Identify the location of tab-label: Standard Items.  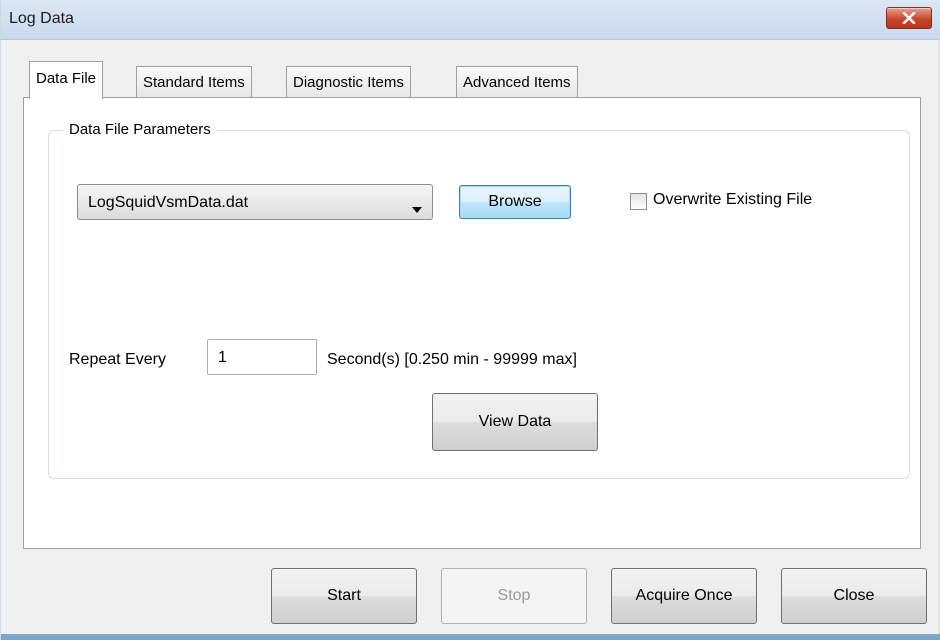
(194, 82).